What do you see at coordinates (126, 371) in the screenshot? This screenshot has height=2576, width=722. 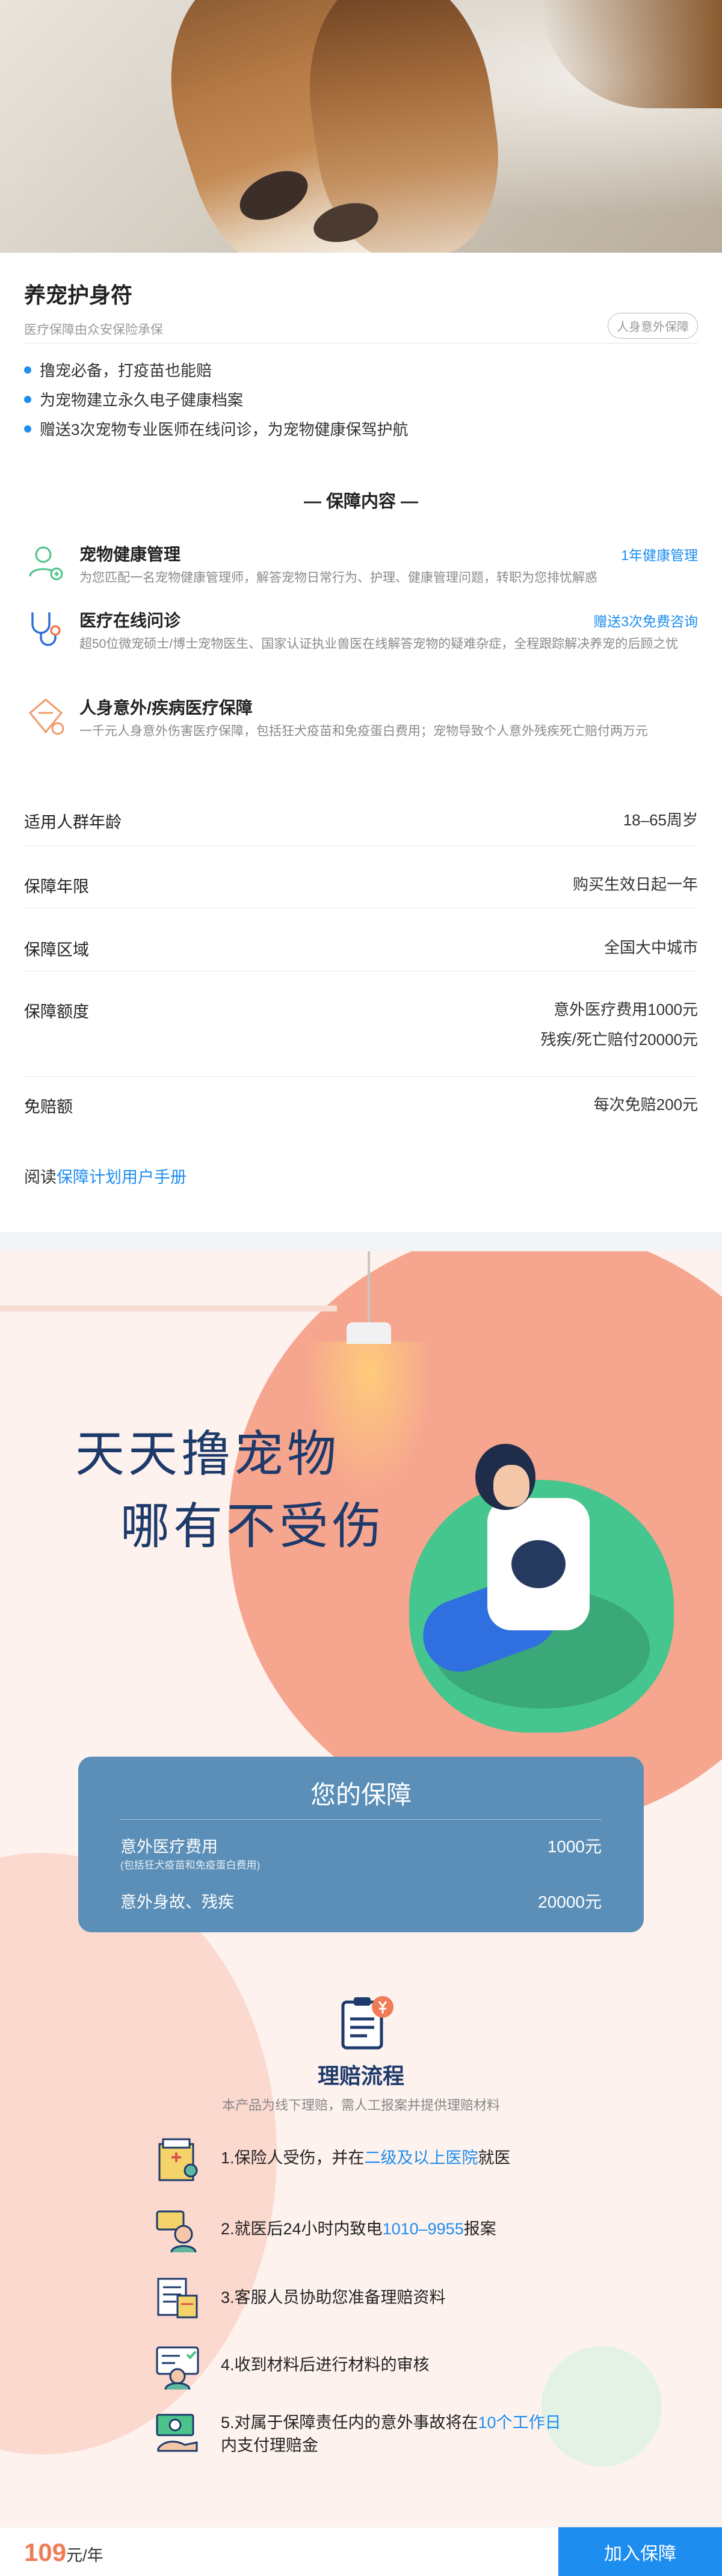 I see `highlight-text: 撸宠必备，打疫苗也能赔` at bounding box center [126, 371].